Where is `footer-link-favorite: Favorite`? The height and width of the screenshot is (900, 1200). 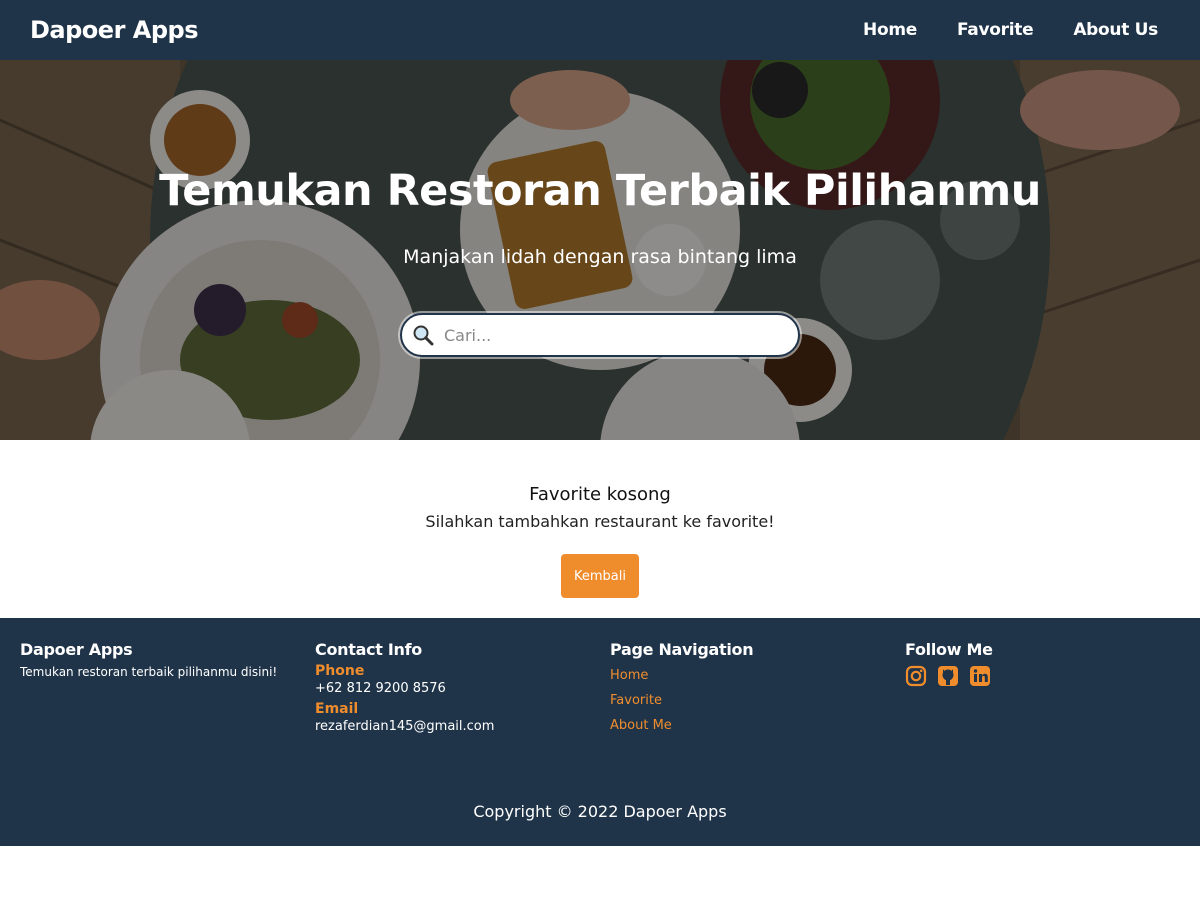 footer-link-favorite: Favorite is located at coordinates (750, 700).